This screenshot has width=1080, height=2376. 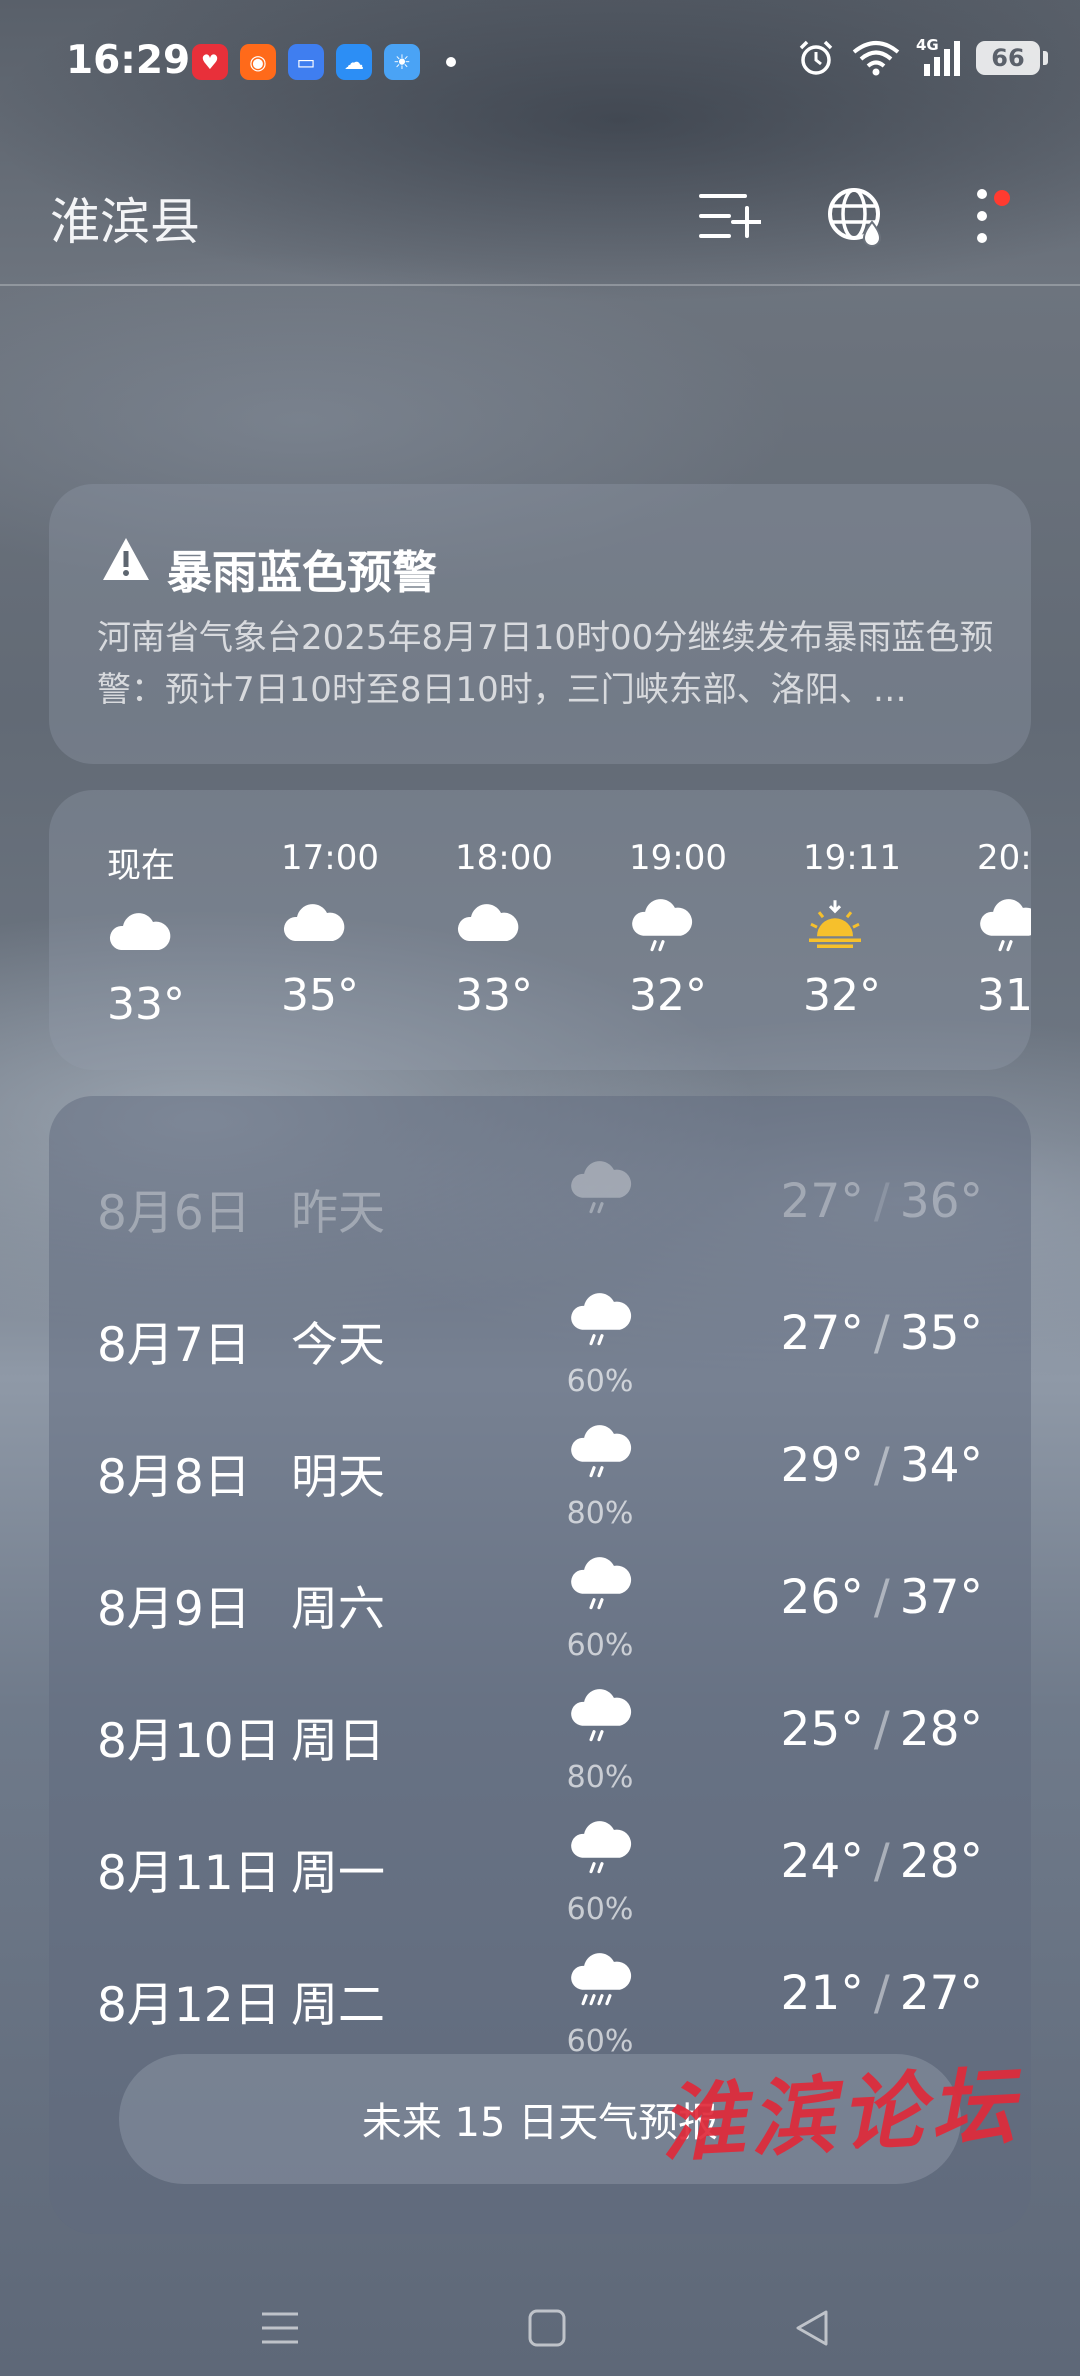 What do you see at coordinates (540, 1884) in the screenshot?
I see `daily-forecast-row: 8月11日 周一 60% 24°/28°` at bounding box center [540, 1884].